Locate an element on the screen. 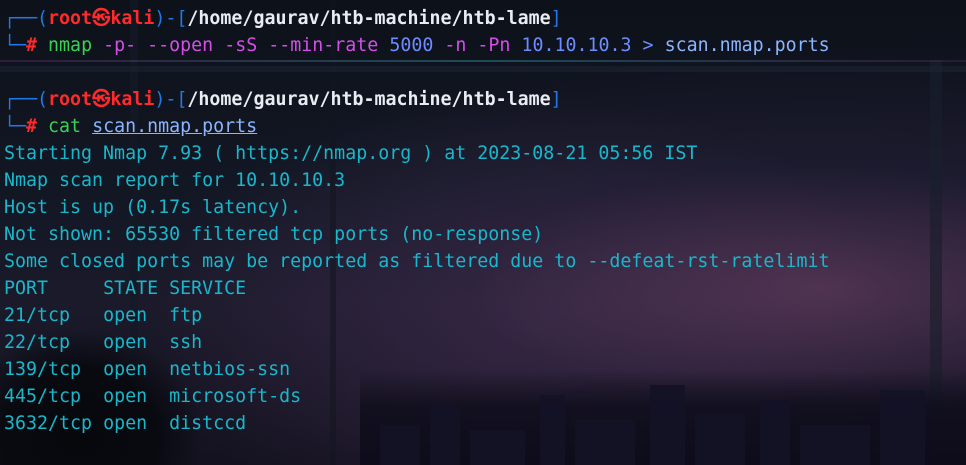 Image resolution: width=966 pixels, height=465 pixels. table-header-cell: STATE is located at coordinates (136, 288).